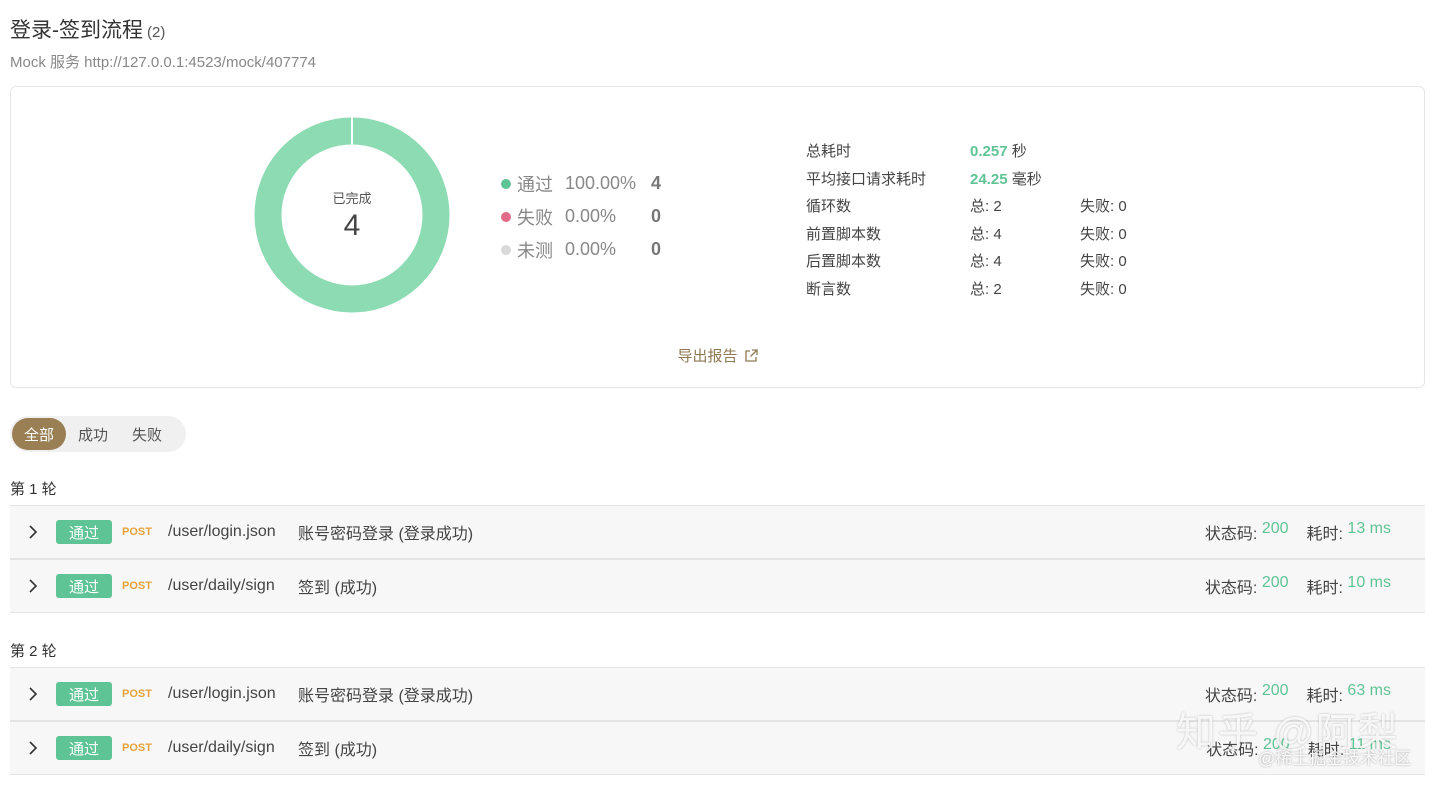  What do you see at coordinates (352, 198) in the screenshot?
I see `donut-label: 已完成` at bounding box center [352, 198].